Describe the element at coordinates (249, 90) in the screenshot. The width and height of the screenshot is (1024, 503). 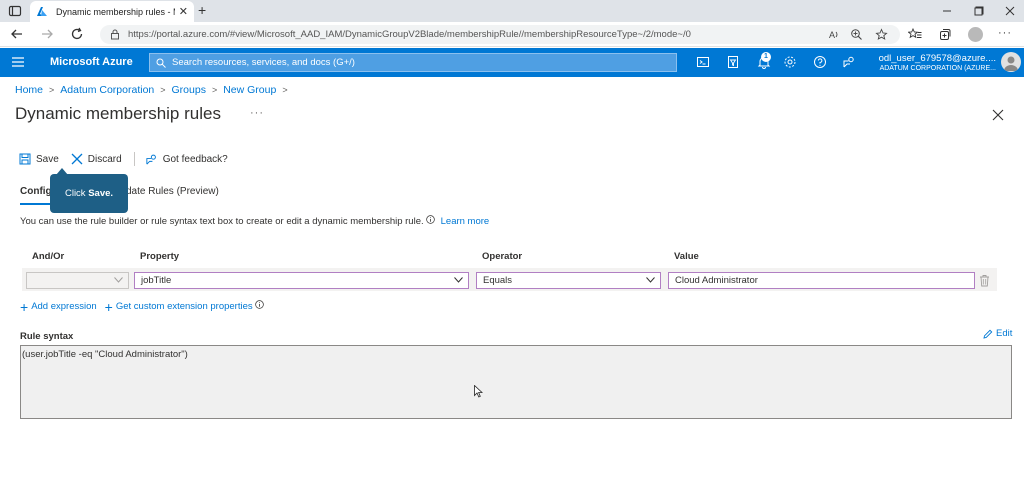
I see `breadcrumb-new-group: New Group` at that location.